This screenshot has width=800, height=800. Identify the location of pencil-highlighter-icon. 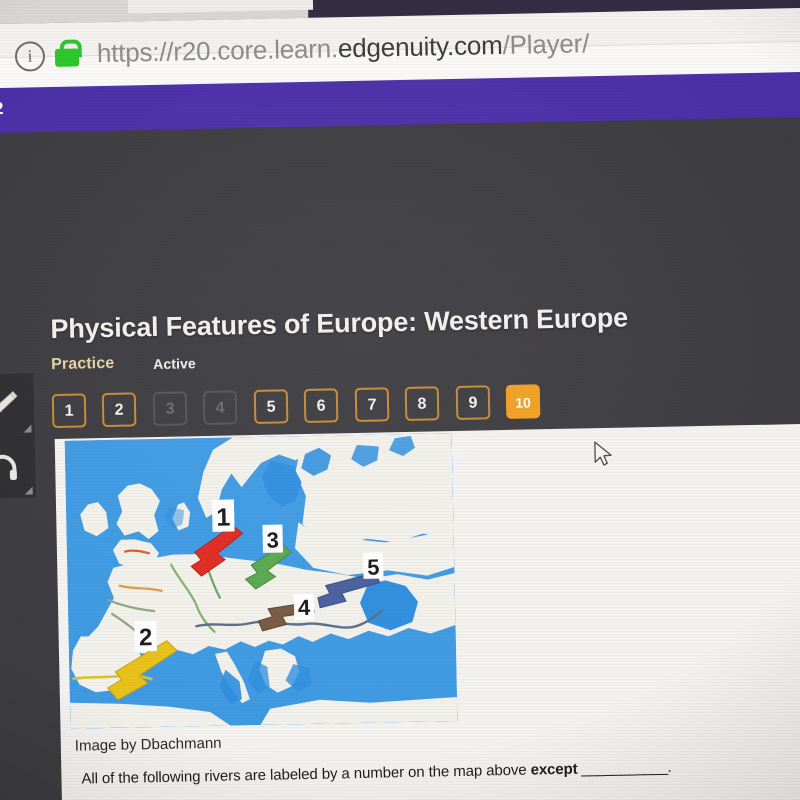
(9, 404).